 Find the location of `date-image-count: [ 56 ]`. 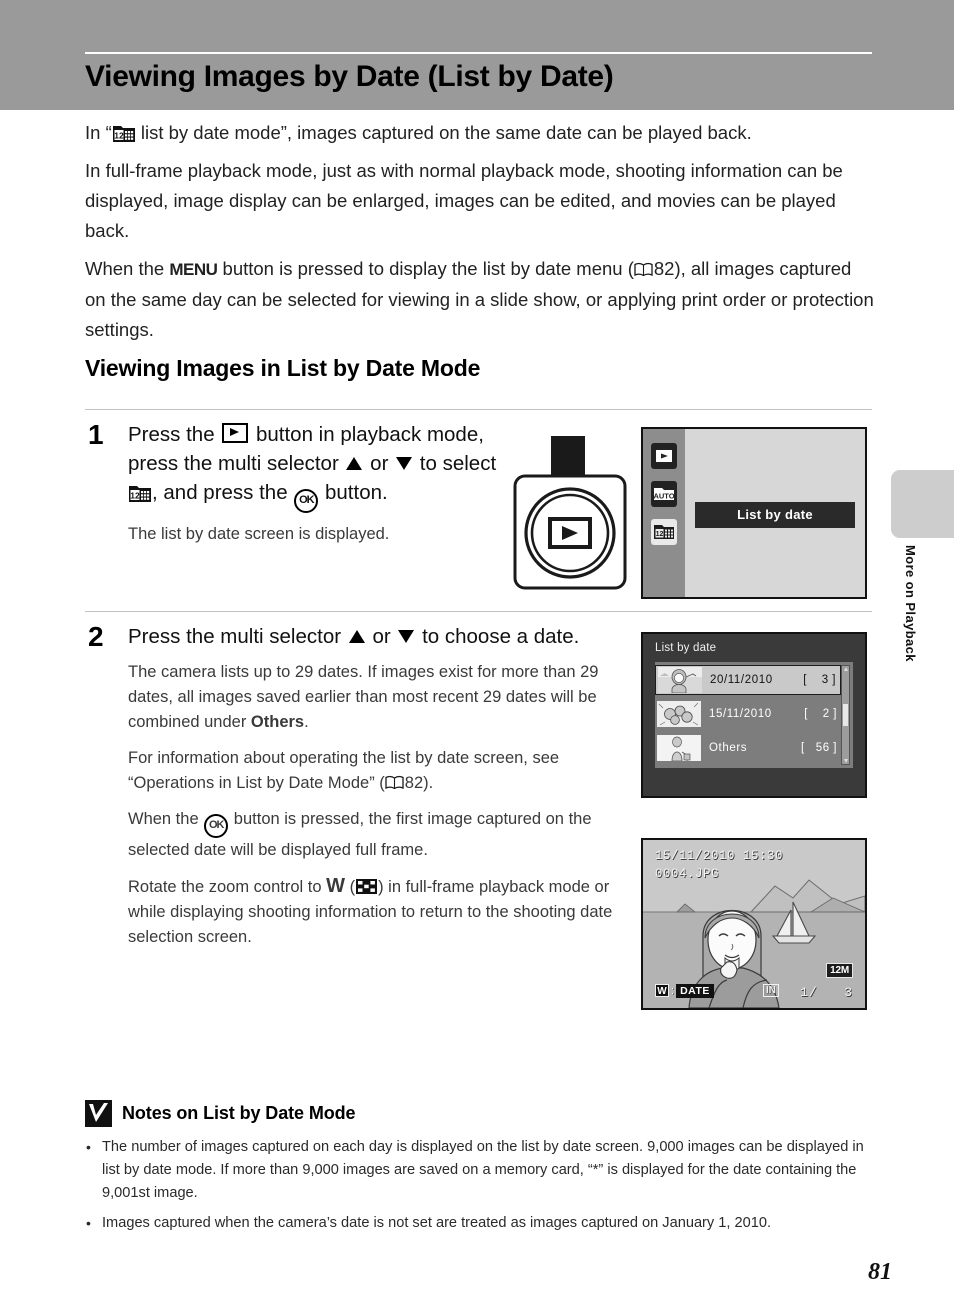

date-image-count: [ 56 ] is located at coordinates (819, 748).